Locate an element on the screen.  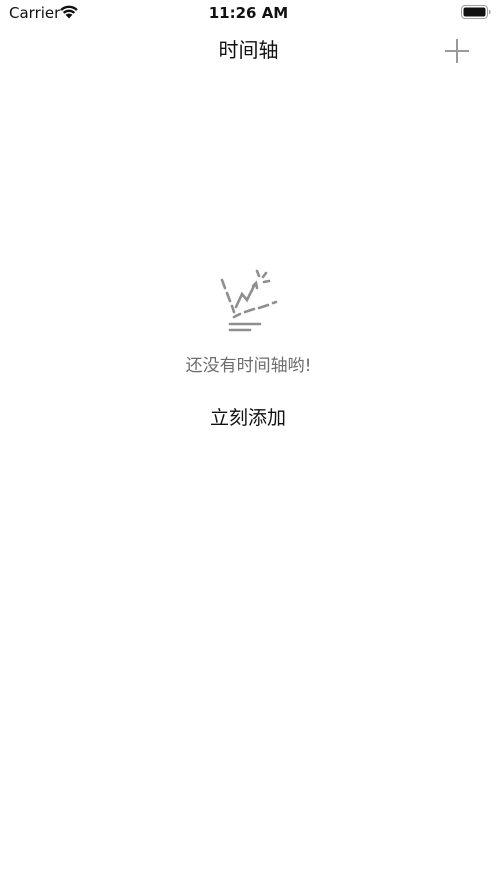
page-title: 时间轴 is located at coordinates (248, 50).